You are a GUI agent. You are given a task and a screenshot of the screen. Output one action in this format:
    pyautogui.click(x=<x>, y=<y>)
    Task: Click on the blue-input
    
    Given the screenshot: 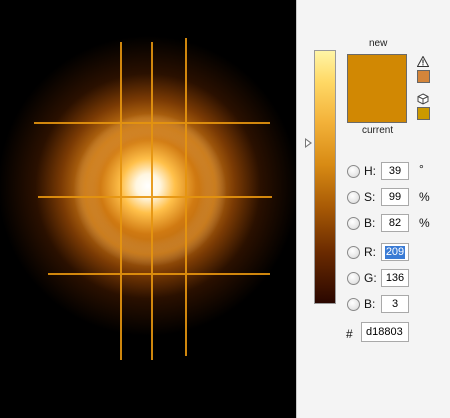 What is the action you would take?
    pyautogui.click(x=395, y=304)
    